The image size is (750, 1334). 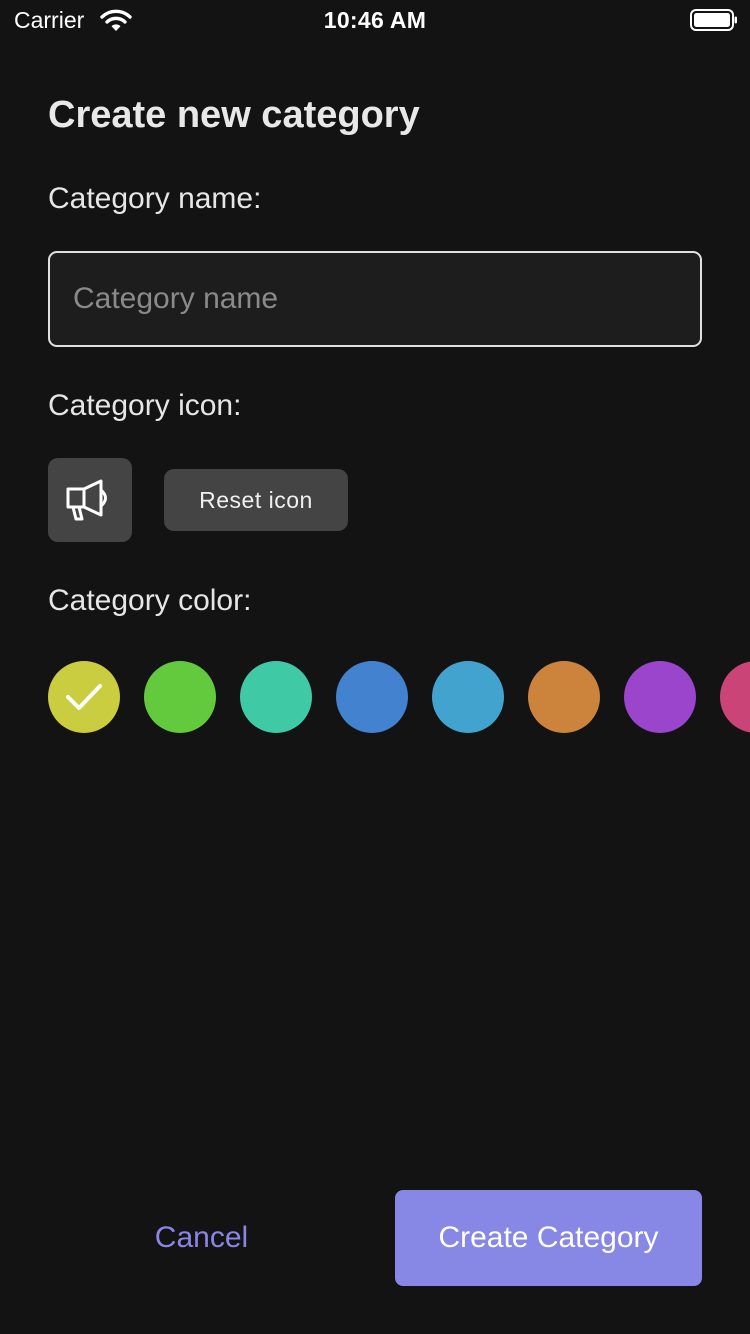 I want to click on megaphone-icon, so click(x=86, y=500).